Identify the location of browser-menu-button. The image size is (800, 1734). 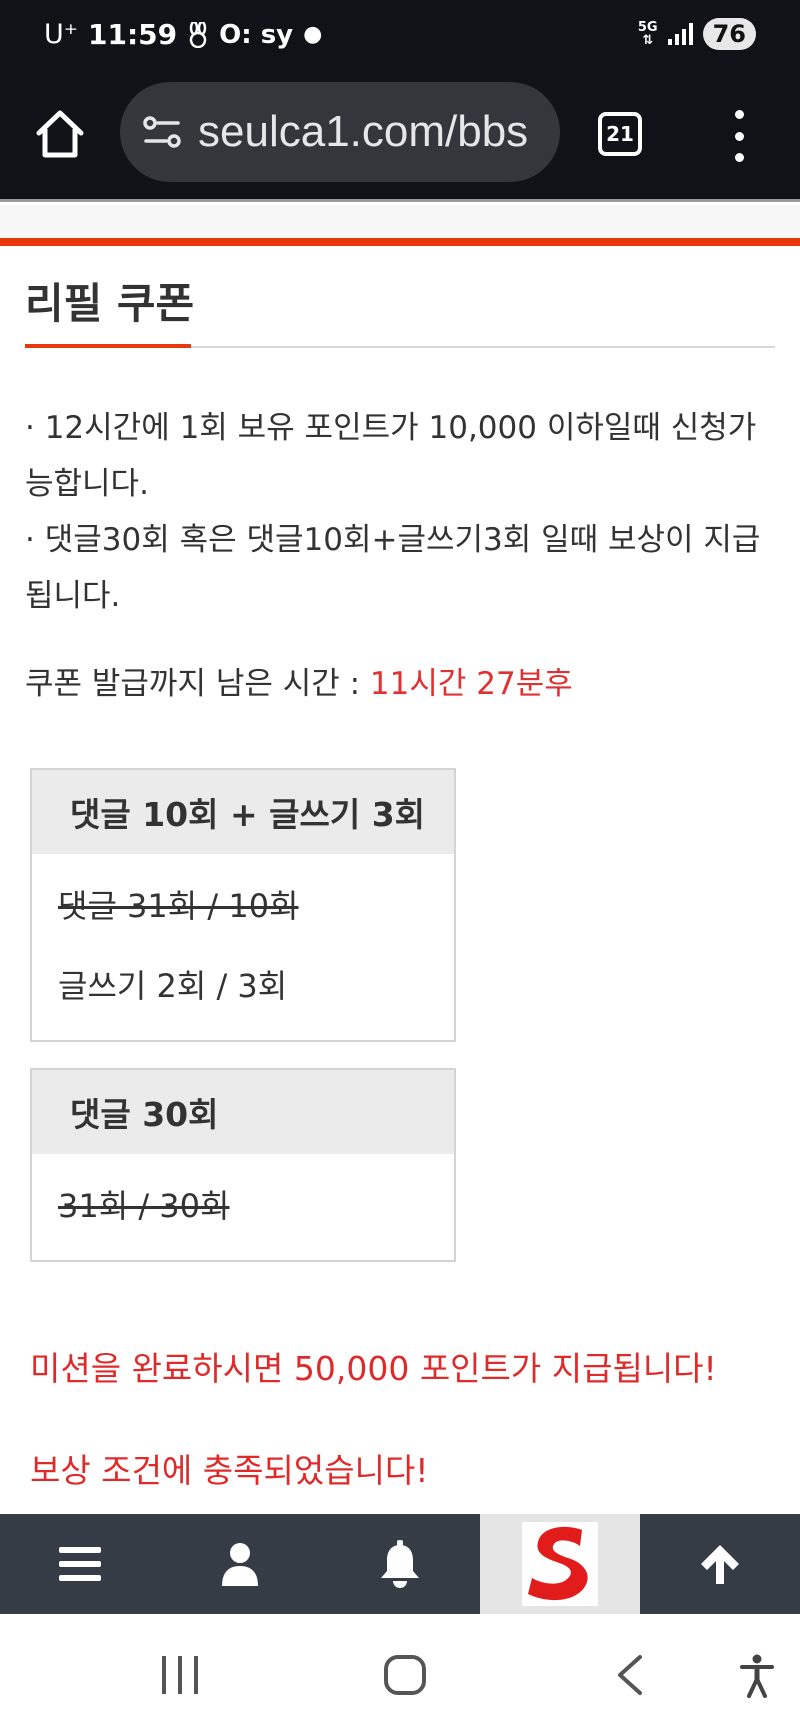
(739, 136).